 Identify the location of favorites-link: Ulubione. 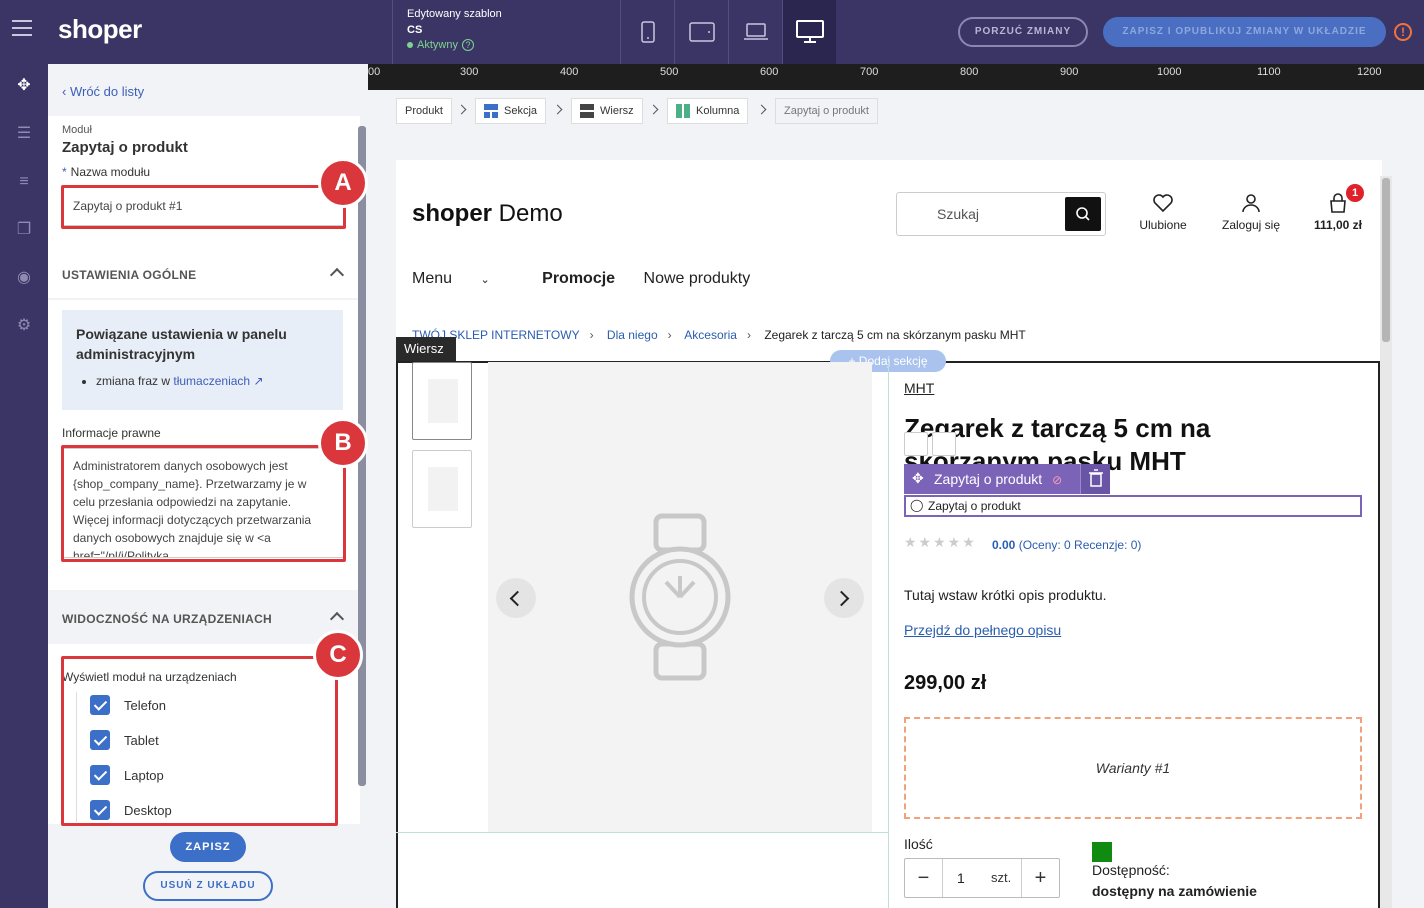
(1163, 212).